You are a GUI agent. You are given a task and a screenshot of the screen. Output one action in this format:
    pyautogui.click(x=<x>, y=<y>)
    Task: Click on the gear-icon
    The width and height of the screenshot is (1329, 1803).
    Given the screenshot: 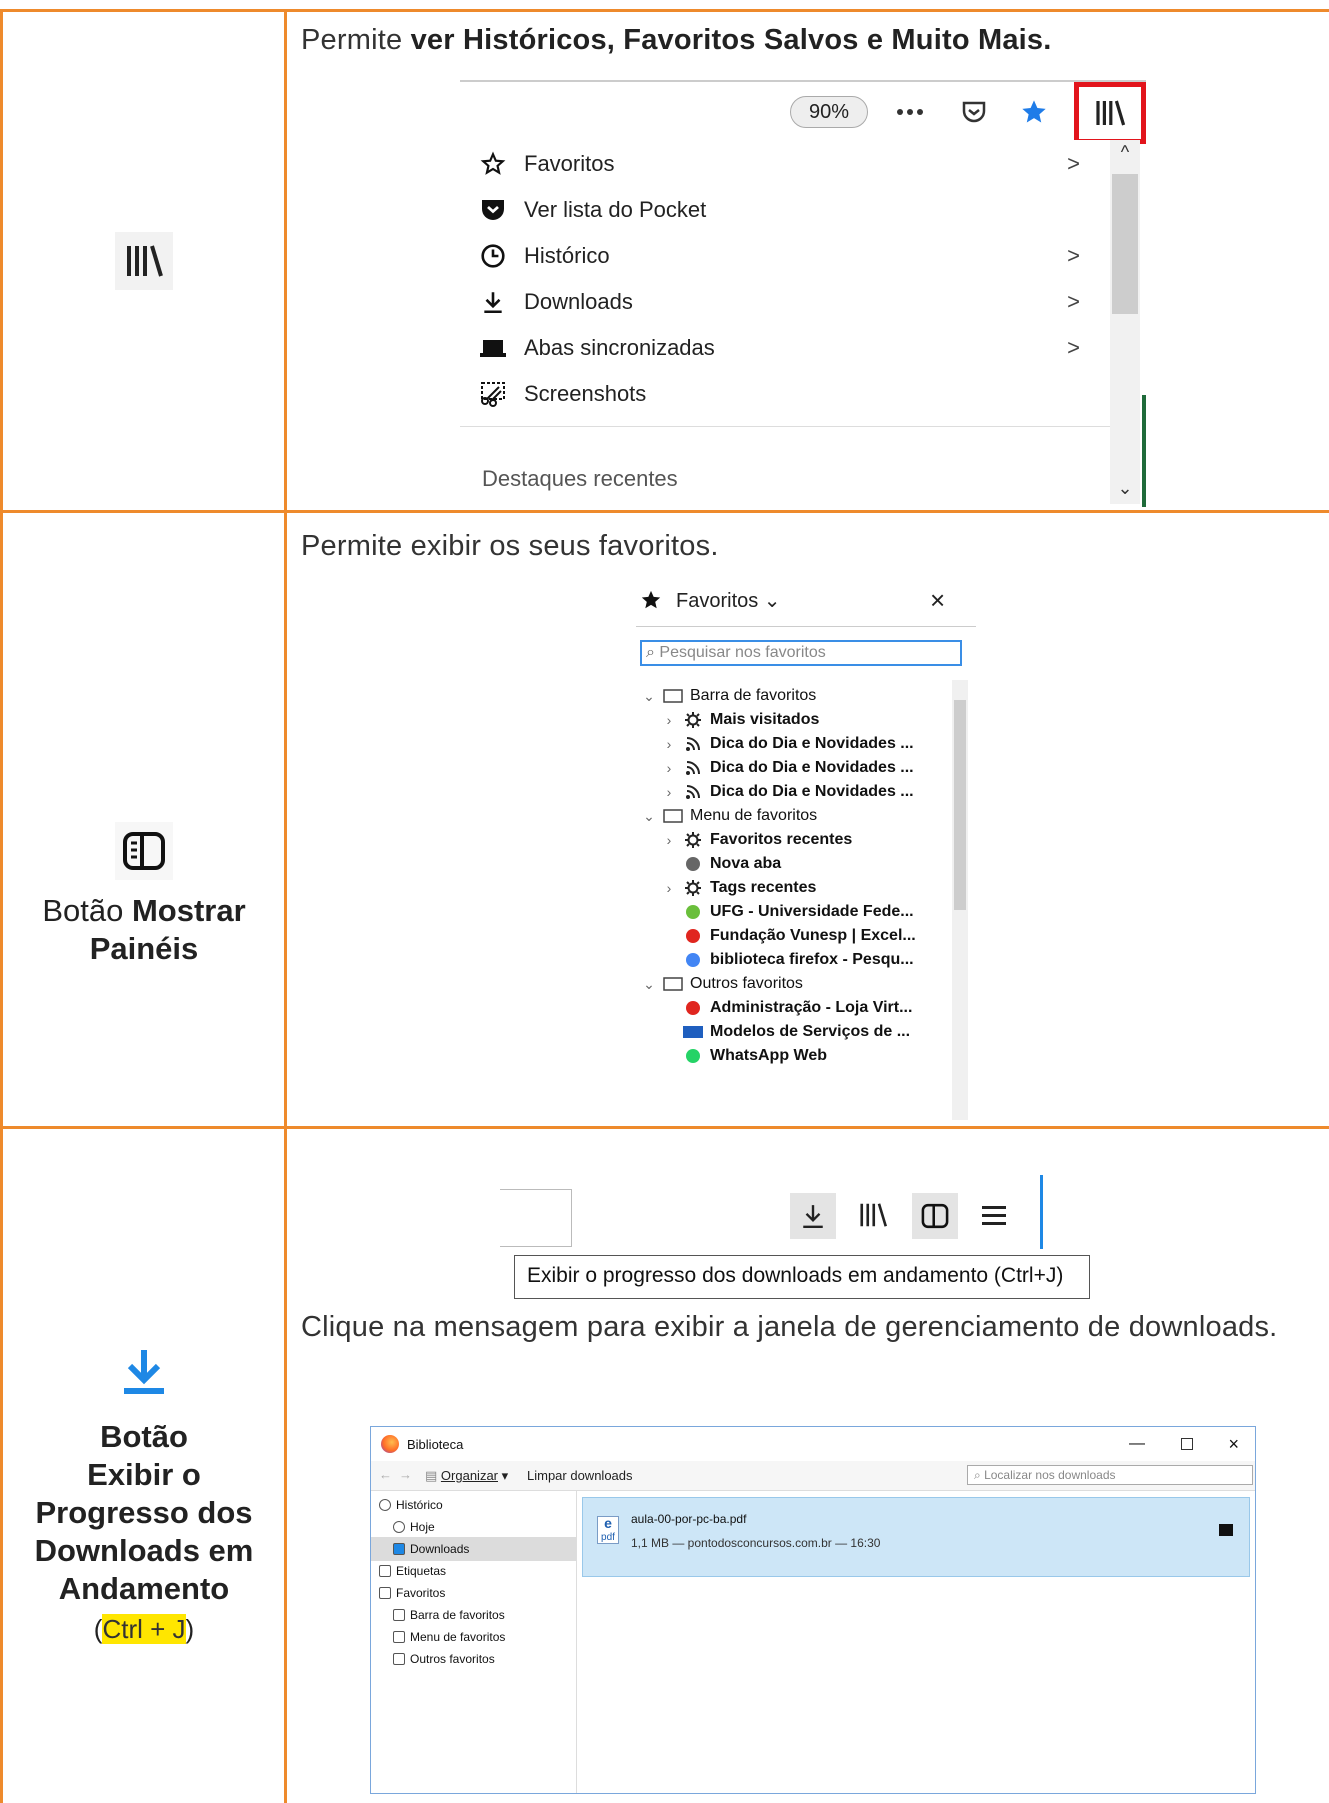 What is the action you would take?
    pyautogui.click(x=693, y=888)
    